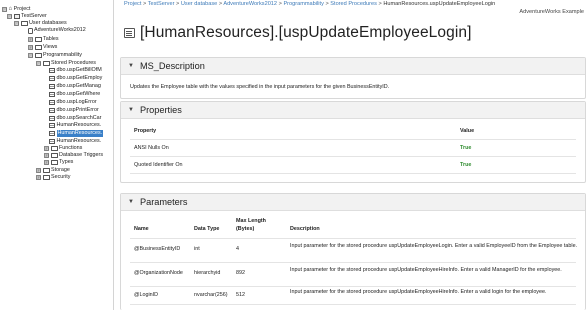  What do you see at coordinates (74, 110) in the screenshot?
I see `tree-item-procedure: dbo.uspPrintError` at bounding box center [74, 110].